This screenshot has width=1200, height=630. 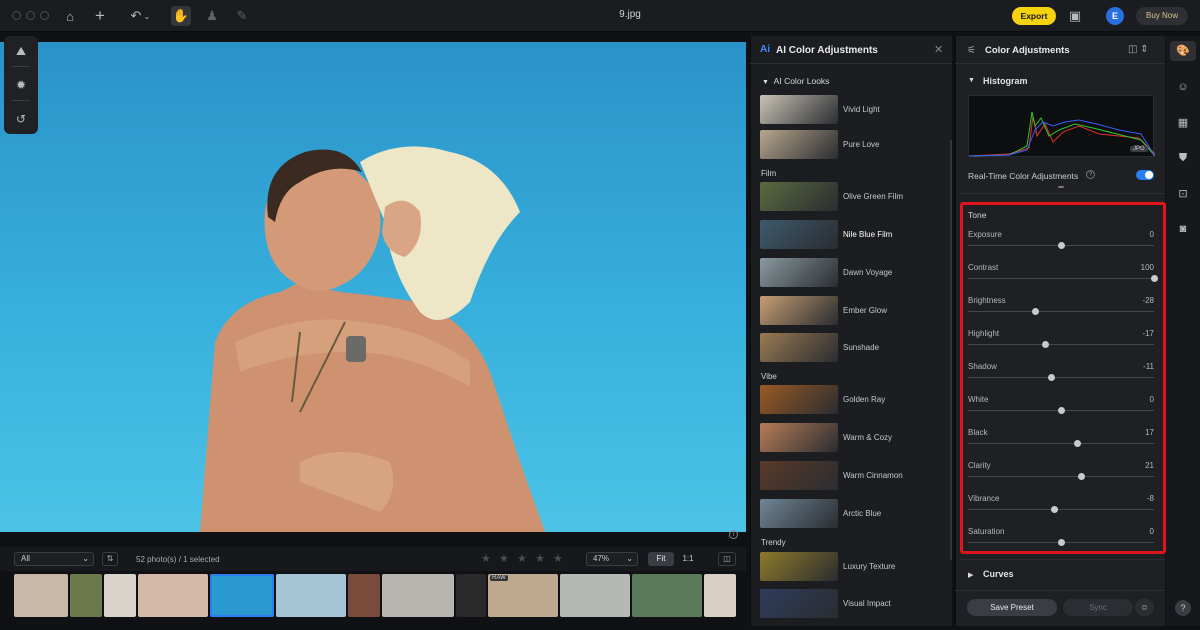 What do you see at coordinates (1138, 49) in the screenshot?
I see `layout-toggle-icon: ◫ ⇕` at bounding box center [1138, 49].